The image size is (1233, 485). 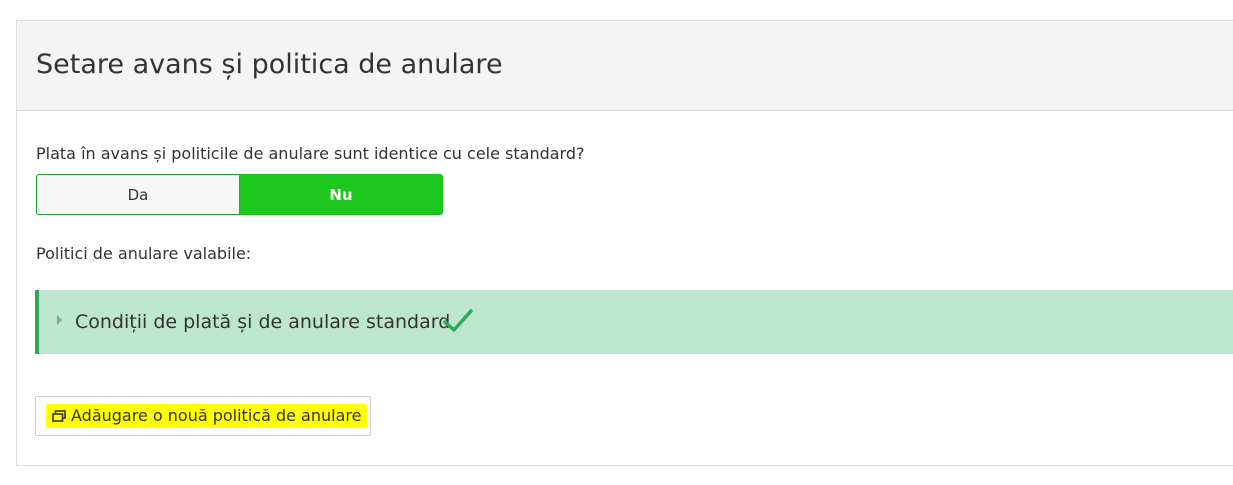 What do you see at coordinates (634, 322) in the screenshot?
I see `policy-item-standard: Condiții de plată și de anulare standard` at bounding box center [634, 322].